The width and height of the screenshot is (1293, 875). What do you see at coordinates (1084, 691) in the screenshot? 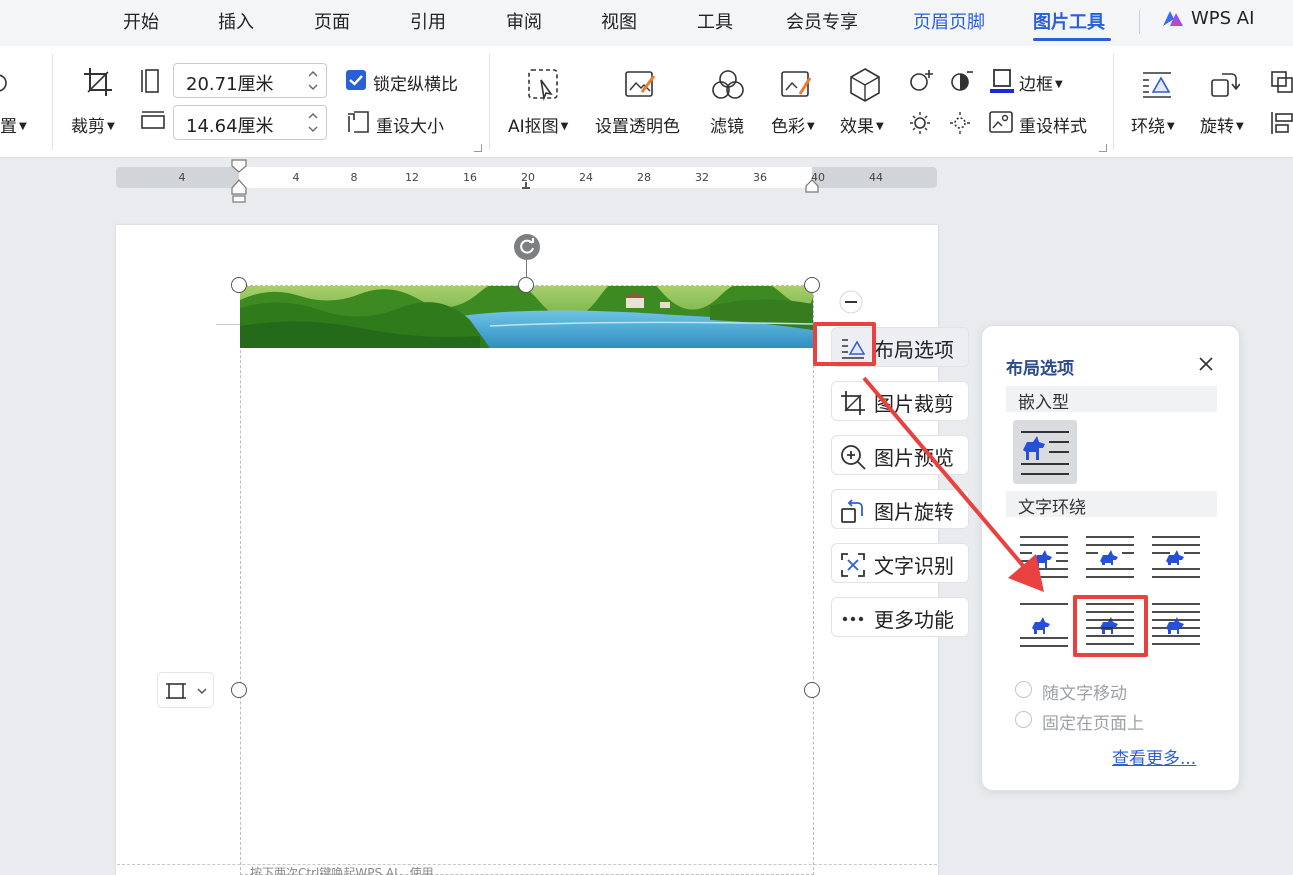
I see `radio-move-with-text-label: 随文字移动` at bounding box center [1084, 691].